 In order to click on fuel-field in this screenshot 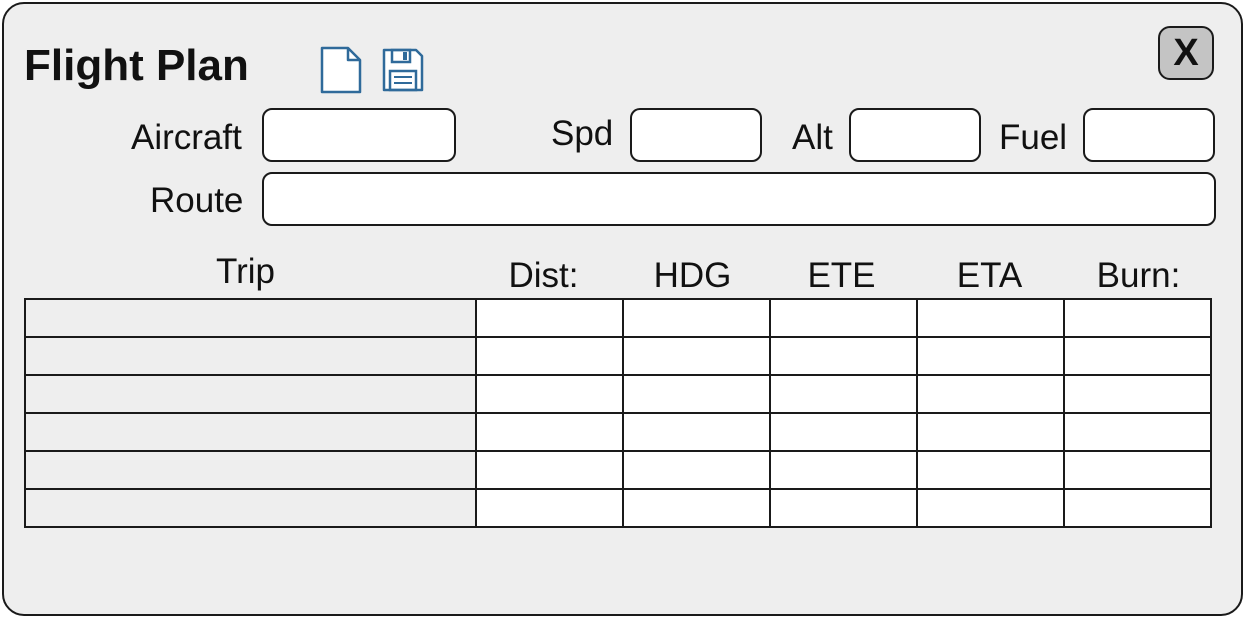, I will do `click(1149, 135)`.